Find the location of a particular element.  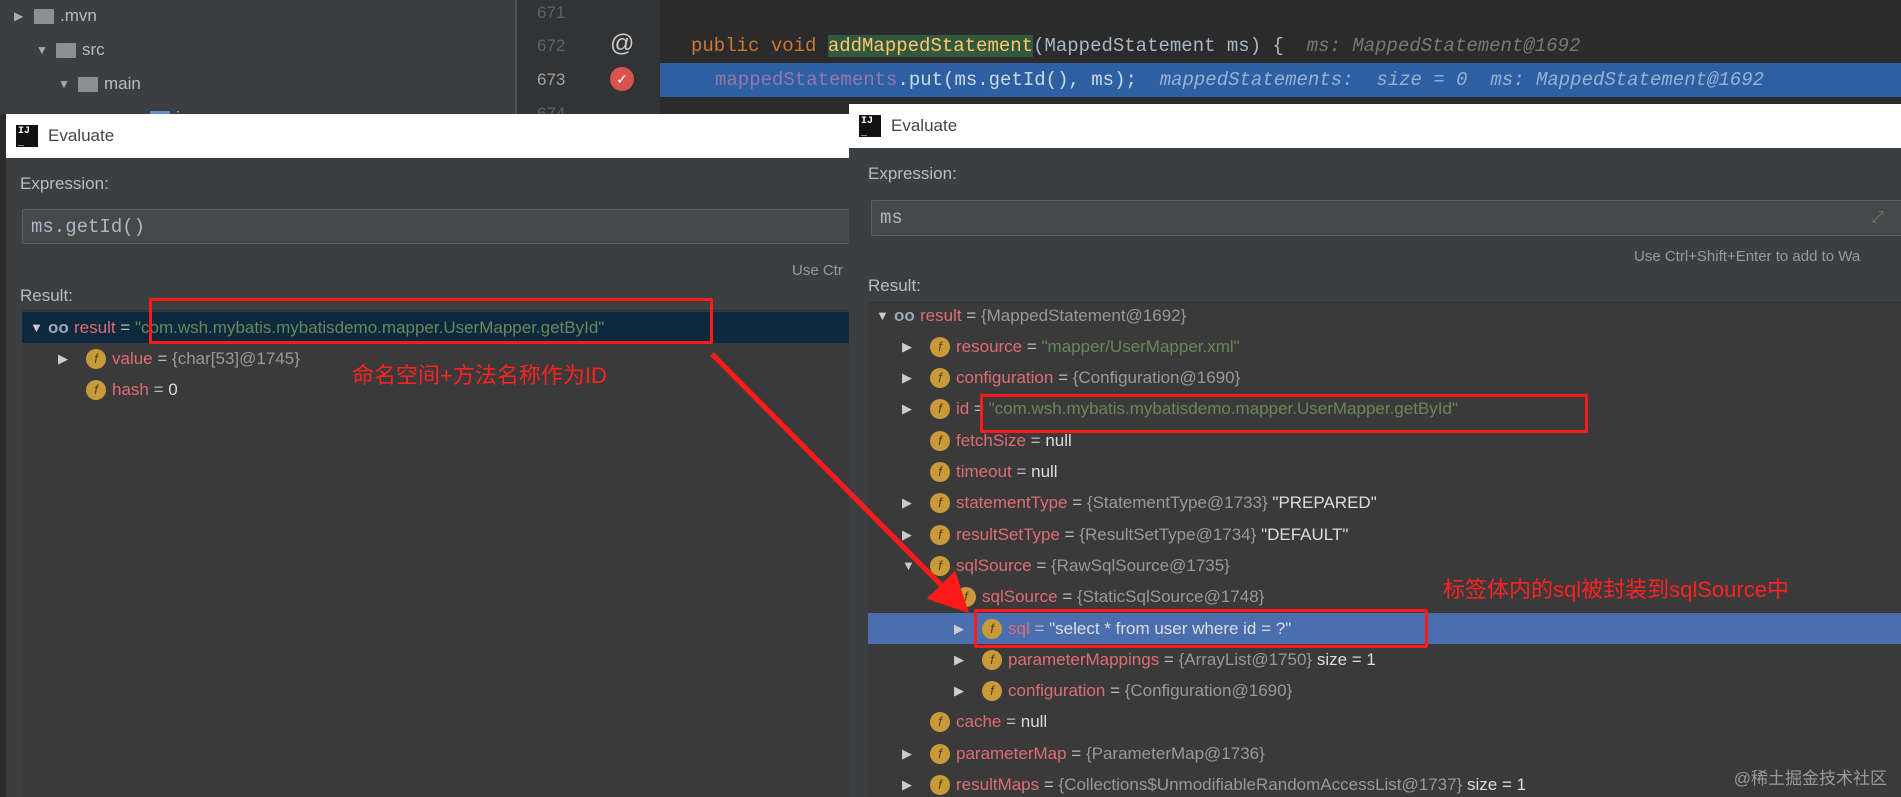

annotation-note-left: 命名空间+方法名称作为ID is located at coordinates (479, 375).